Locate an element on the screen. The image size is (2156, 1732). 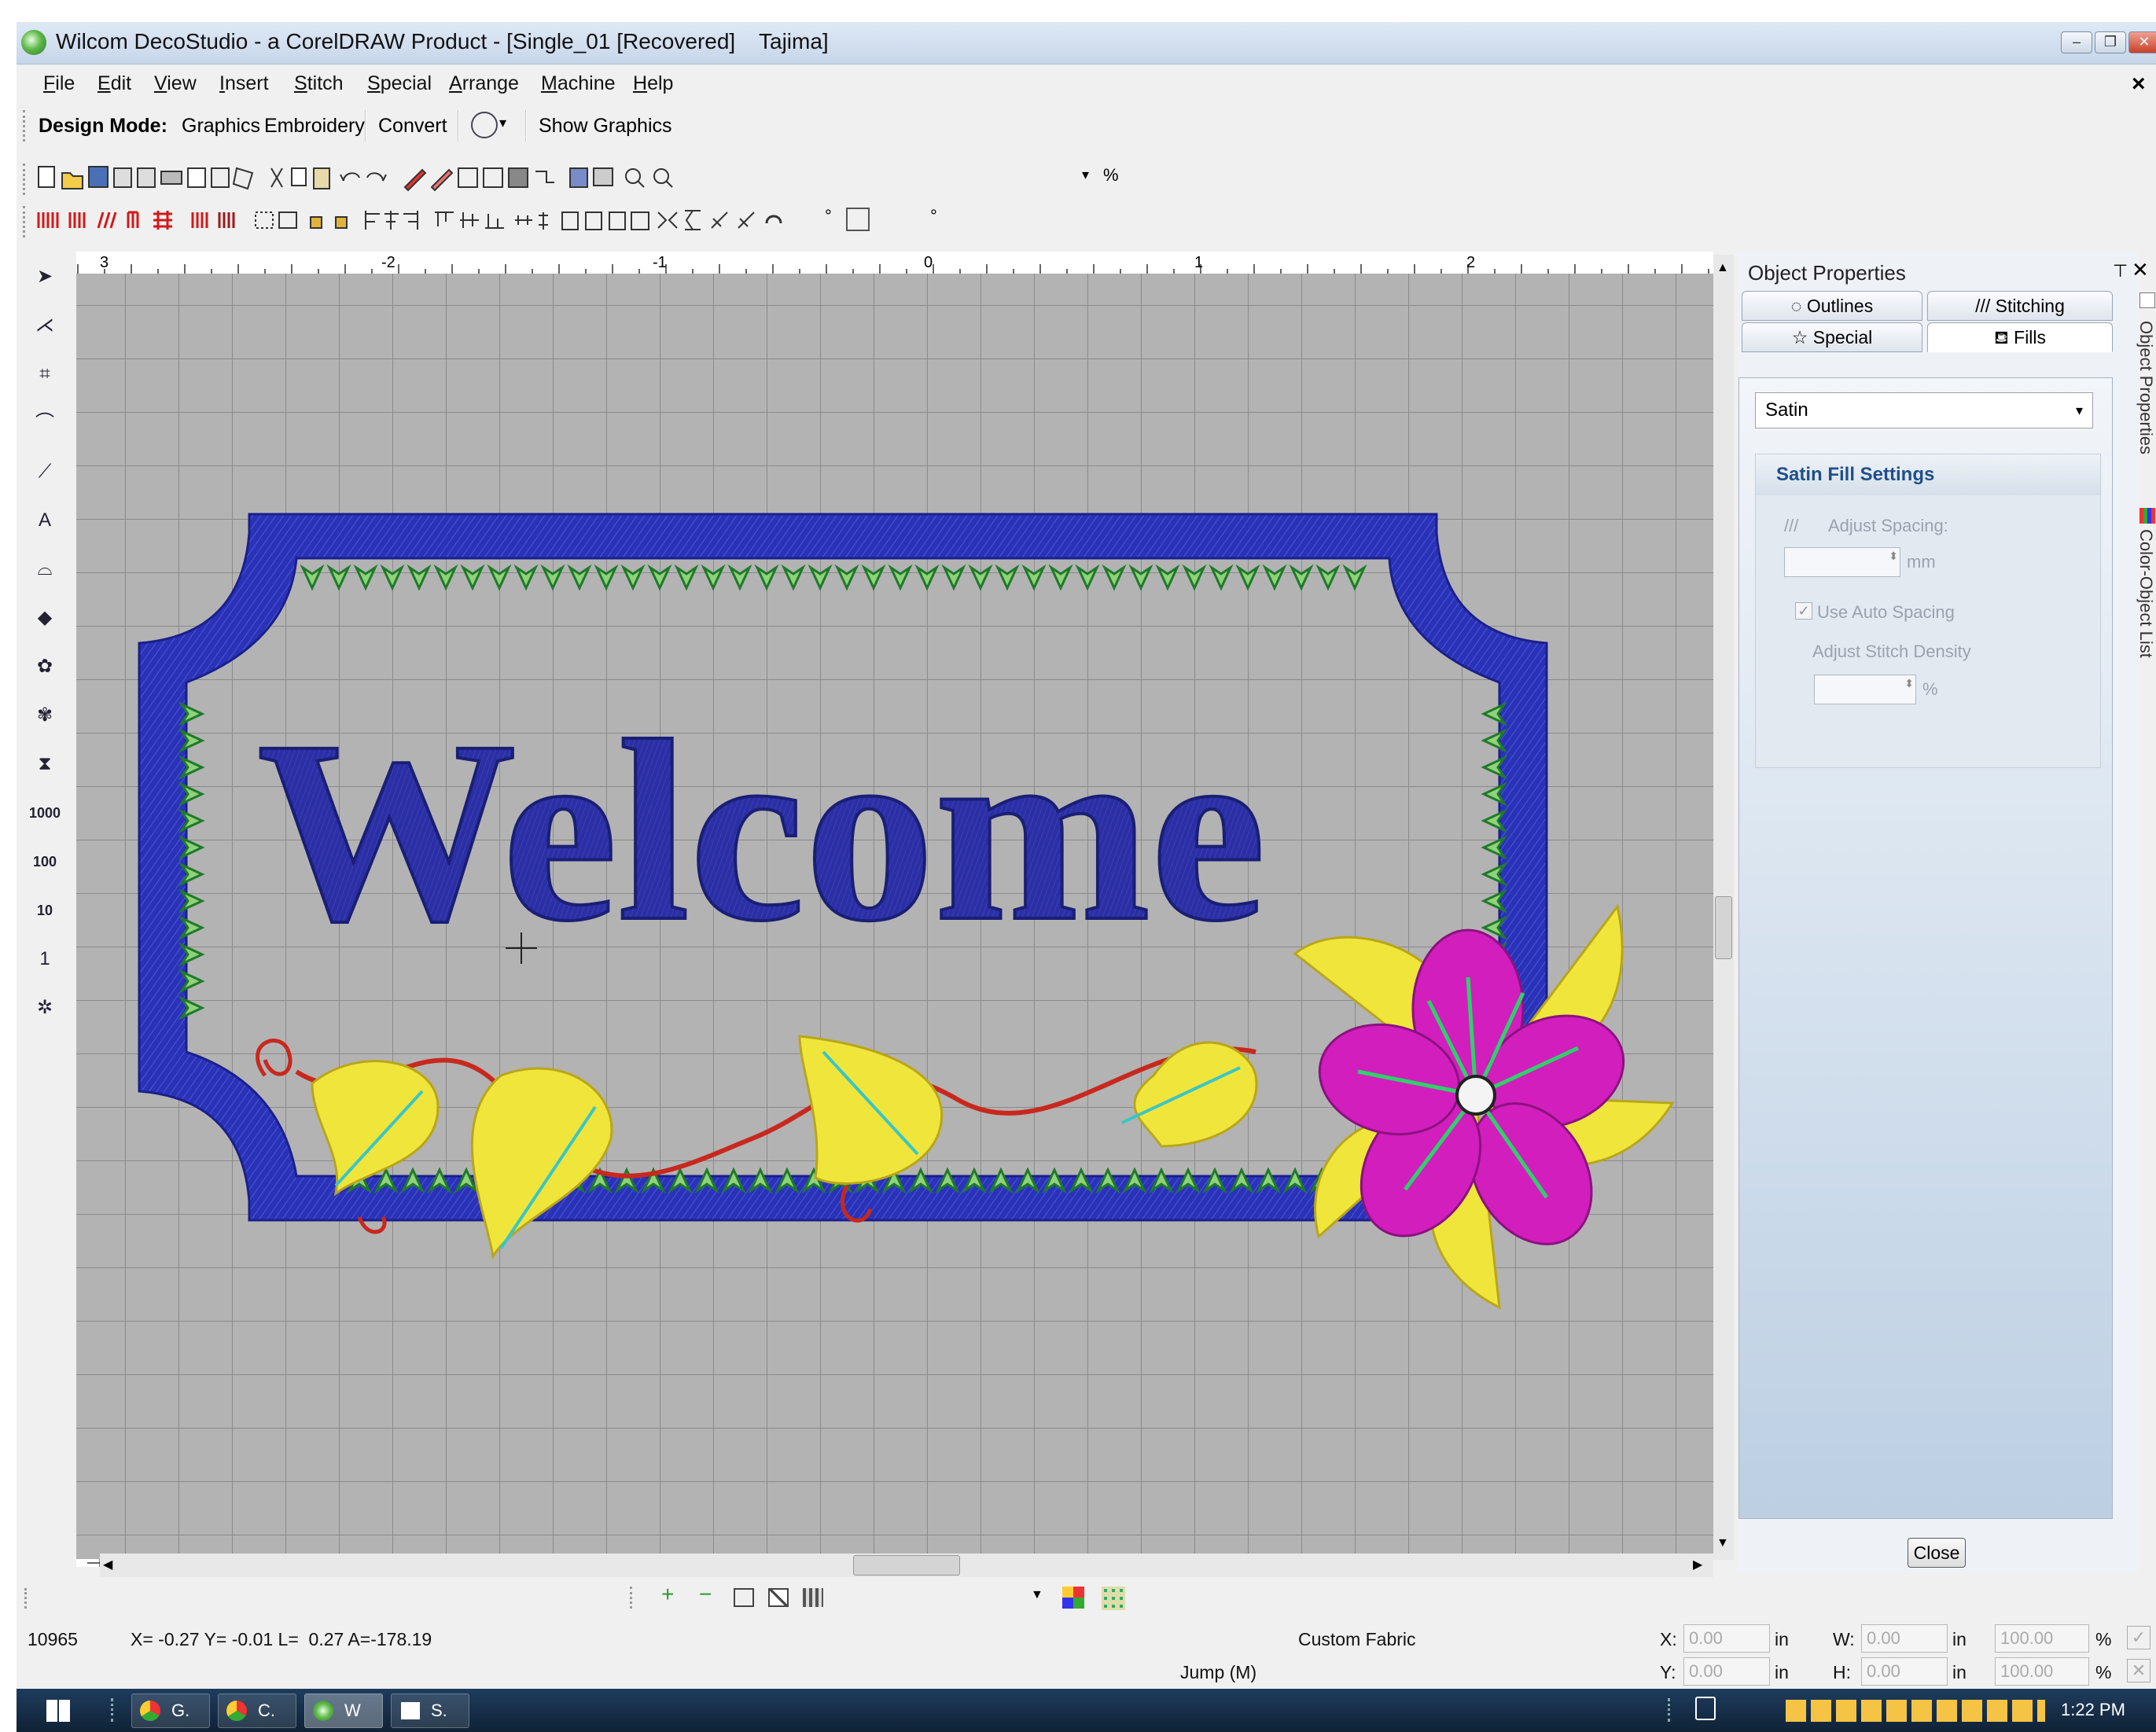
horizontal-scroll-thumb is located at coordinates (906, 1565).